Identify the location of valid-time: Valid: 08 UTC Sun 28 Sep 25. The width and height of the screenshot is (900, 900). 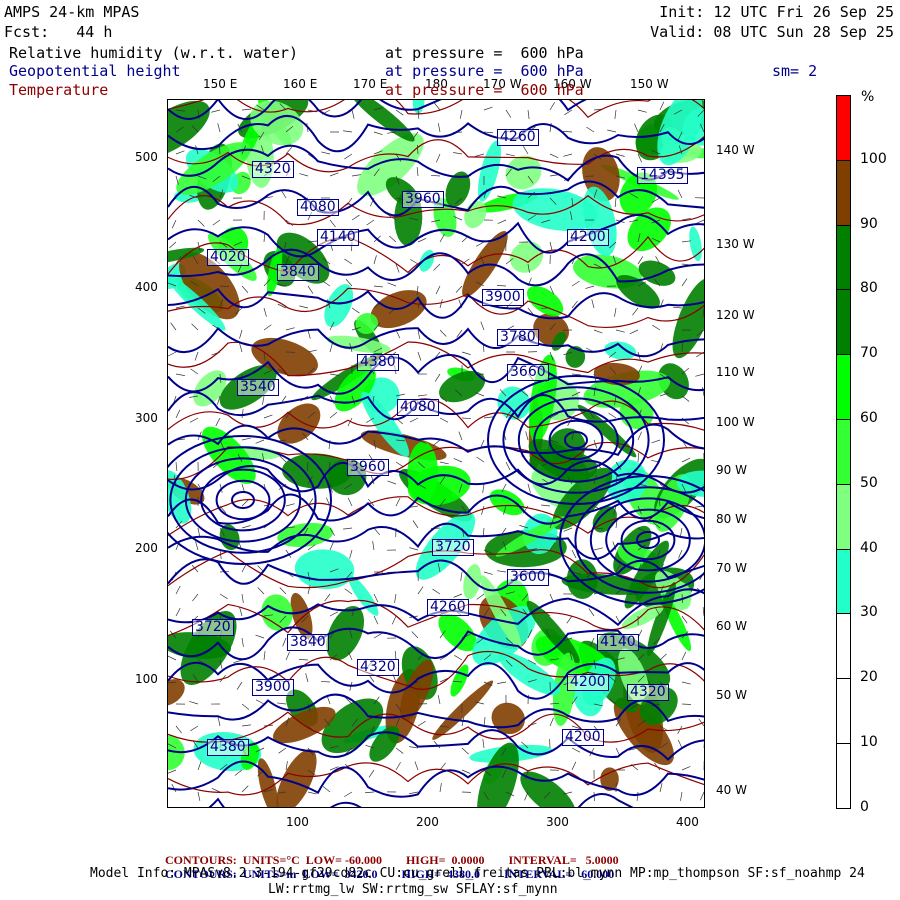
(772, 32).